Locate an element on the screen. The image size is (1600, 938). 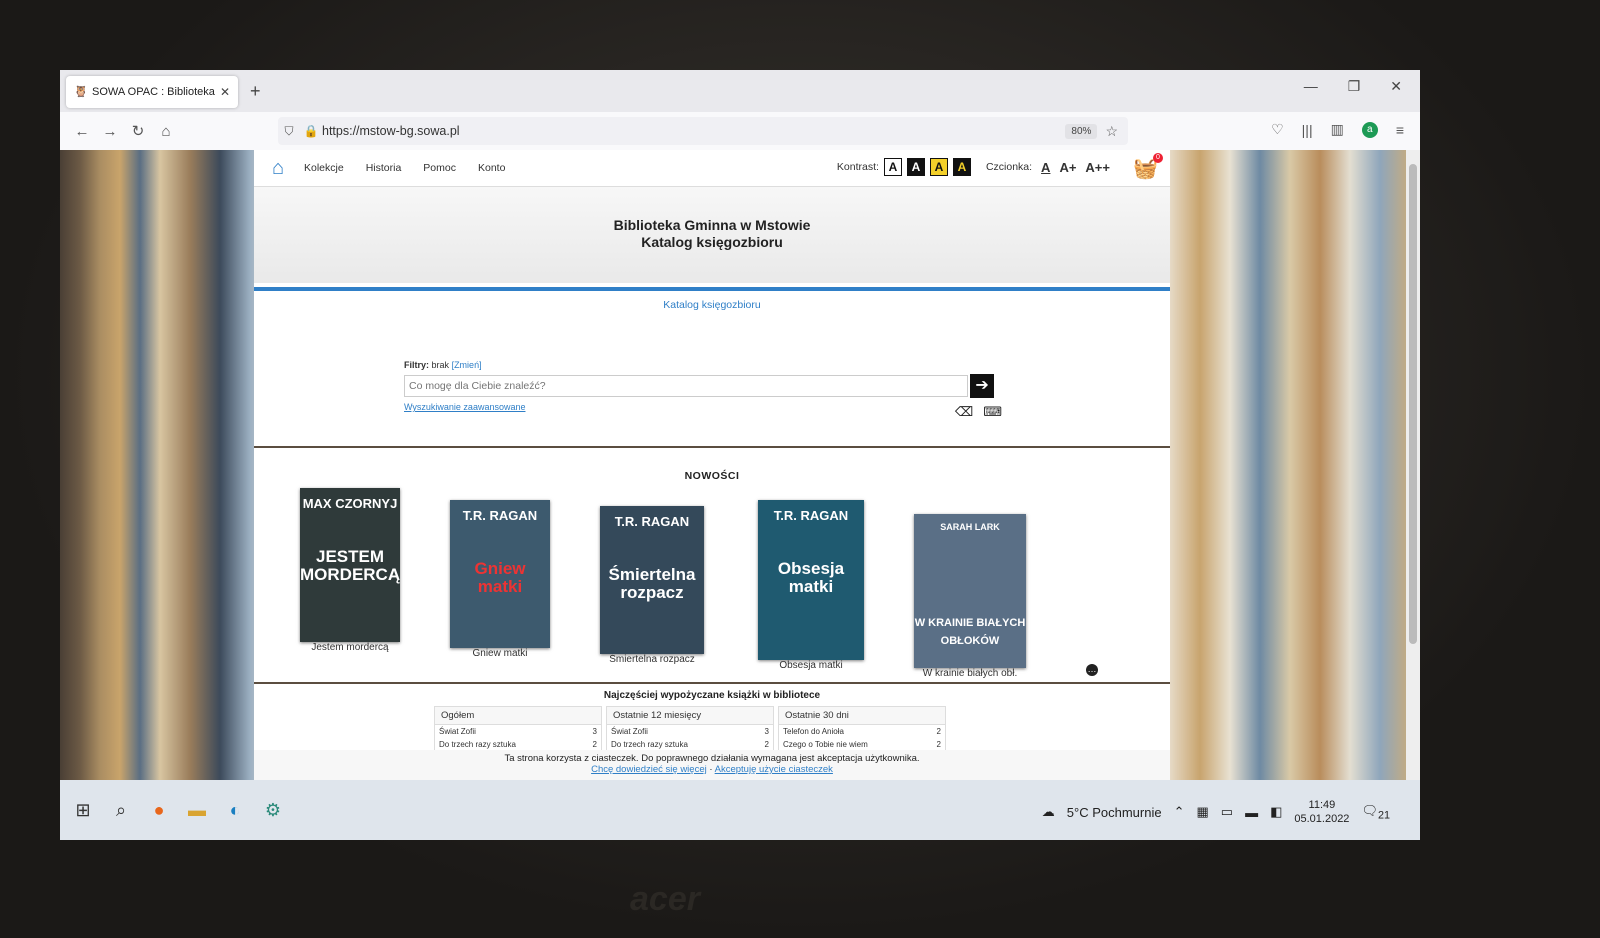
library-icon: ||| is located at coordinates (1307, 130).